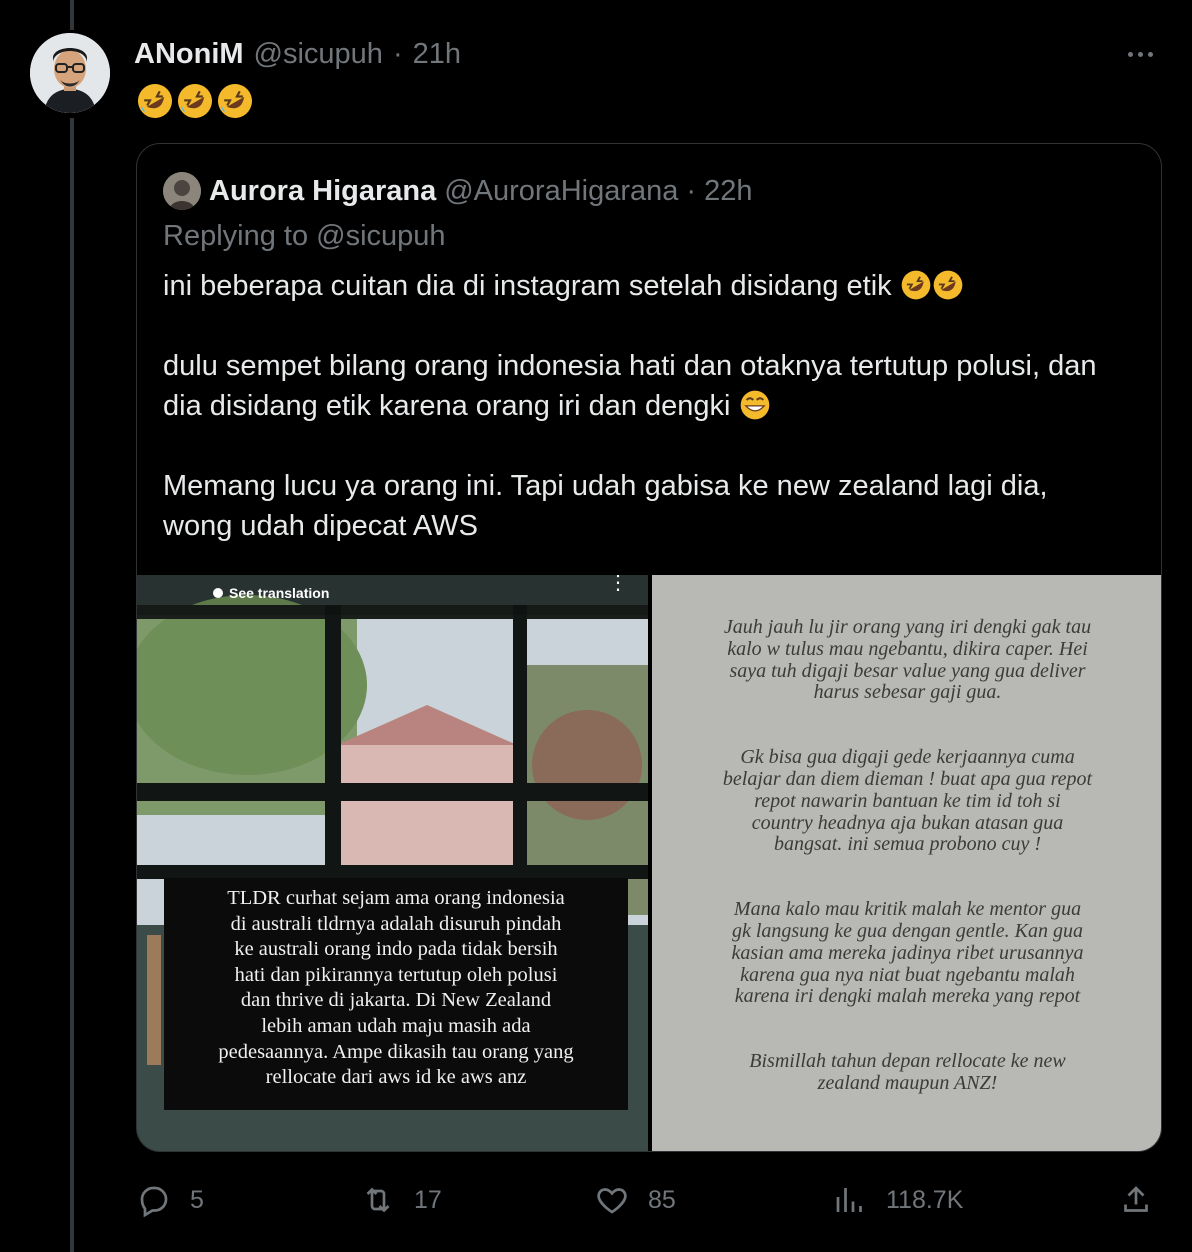  What do you see at coordinates (618, 584) in the screenshot?
I see `ig-more-icon: ⋮` at bounding box center [618, 584].